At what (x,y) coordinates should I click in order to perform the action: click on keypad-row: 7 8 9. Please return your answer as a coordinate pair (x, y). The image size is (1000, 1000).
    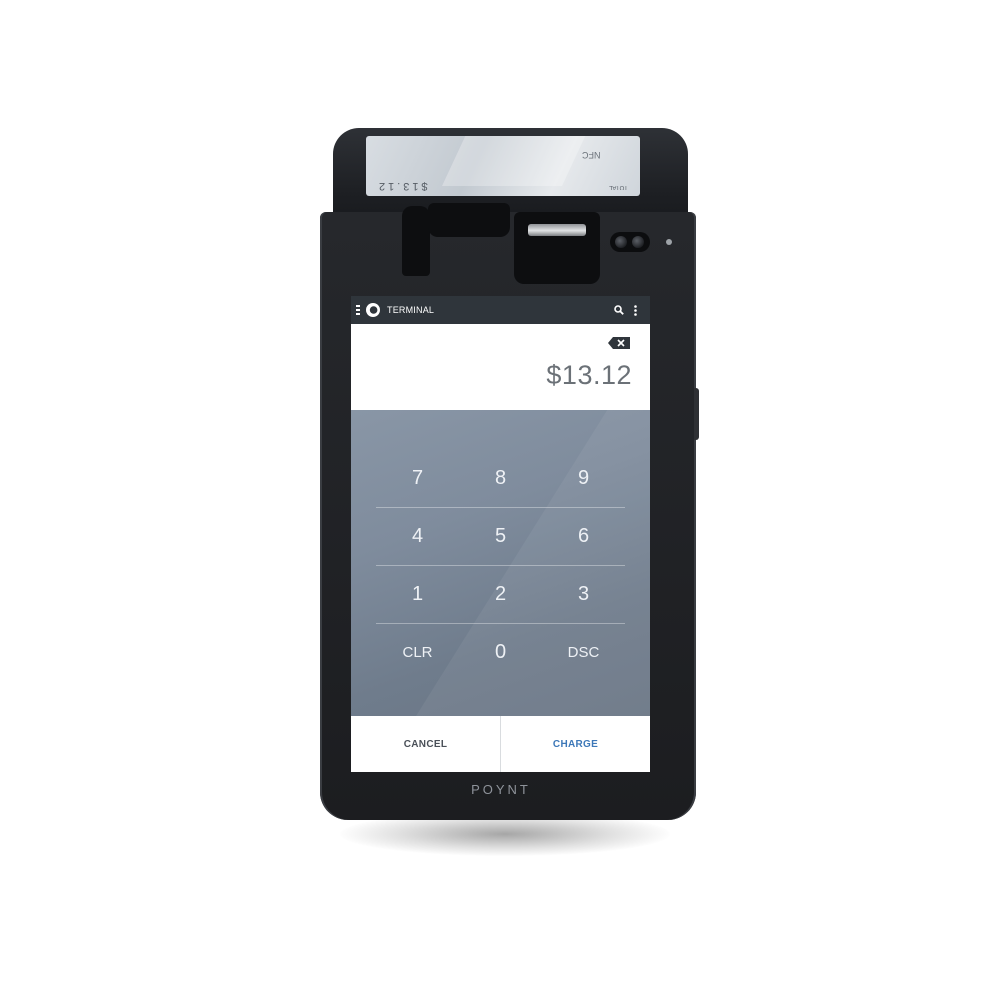
    Looking at the image, I should click on (500, 478).